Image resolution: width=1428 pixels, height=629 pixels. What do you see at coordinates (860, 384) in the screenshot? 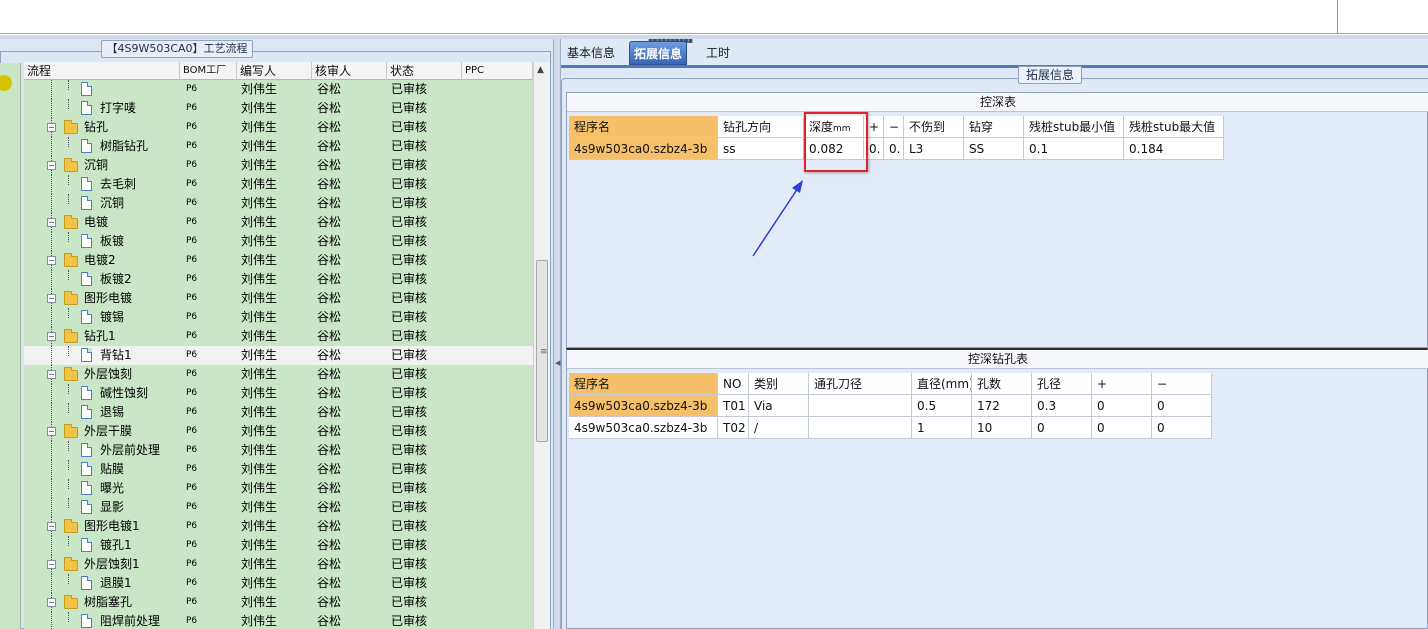
I see `column-header: 通孔刀径` at bounding box center [860, 384].